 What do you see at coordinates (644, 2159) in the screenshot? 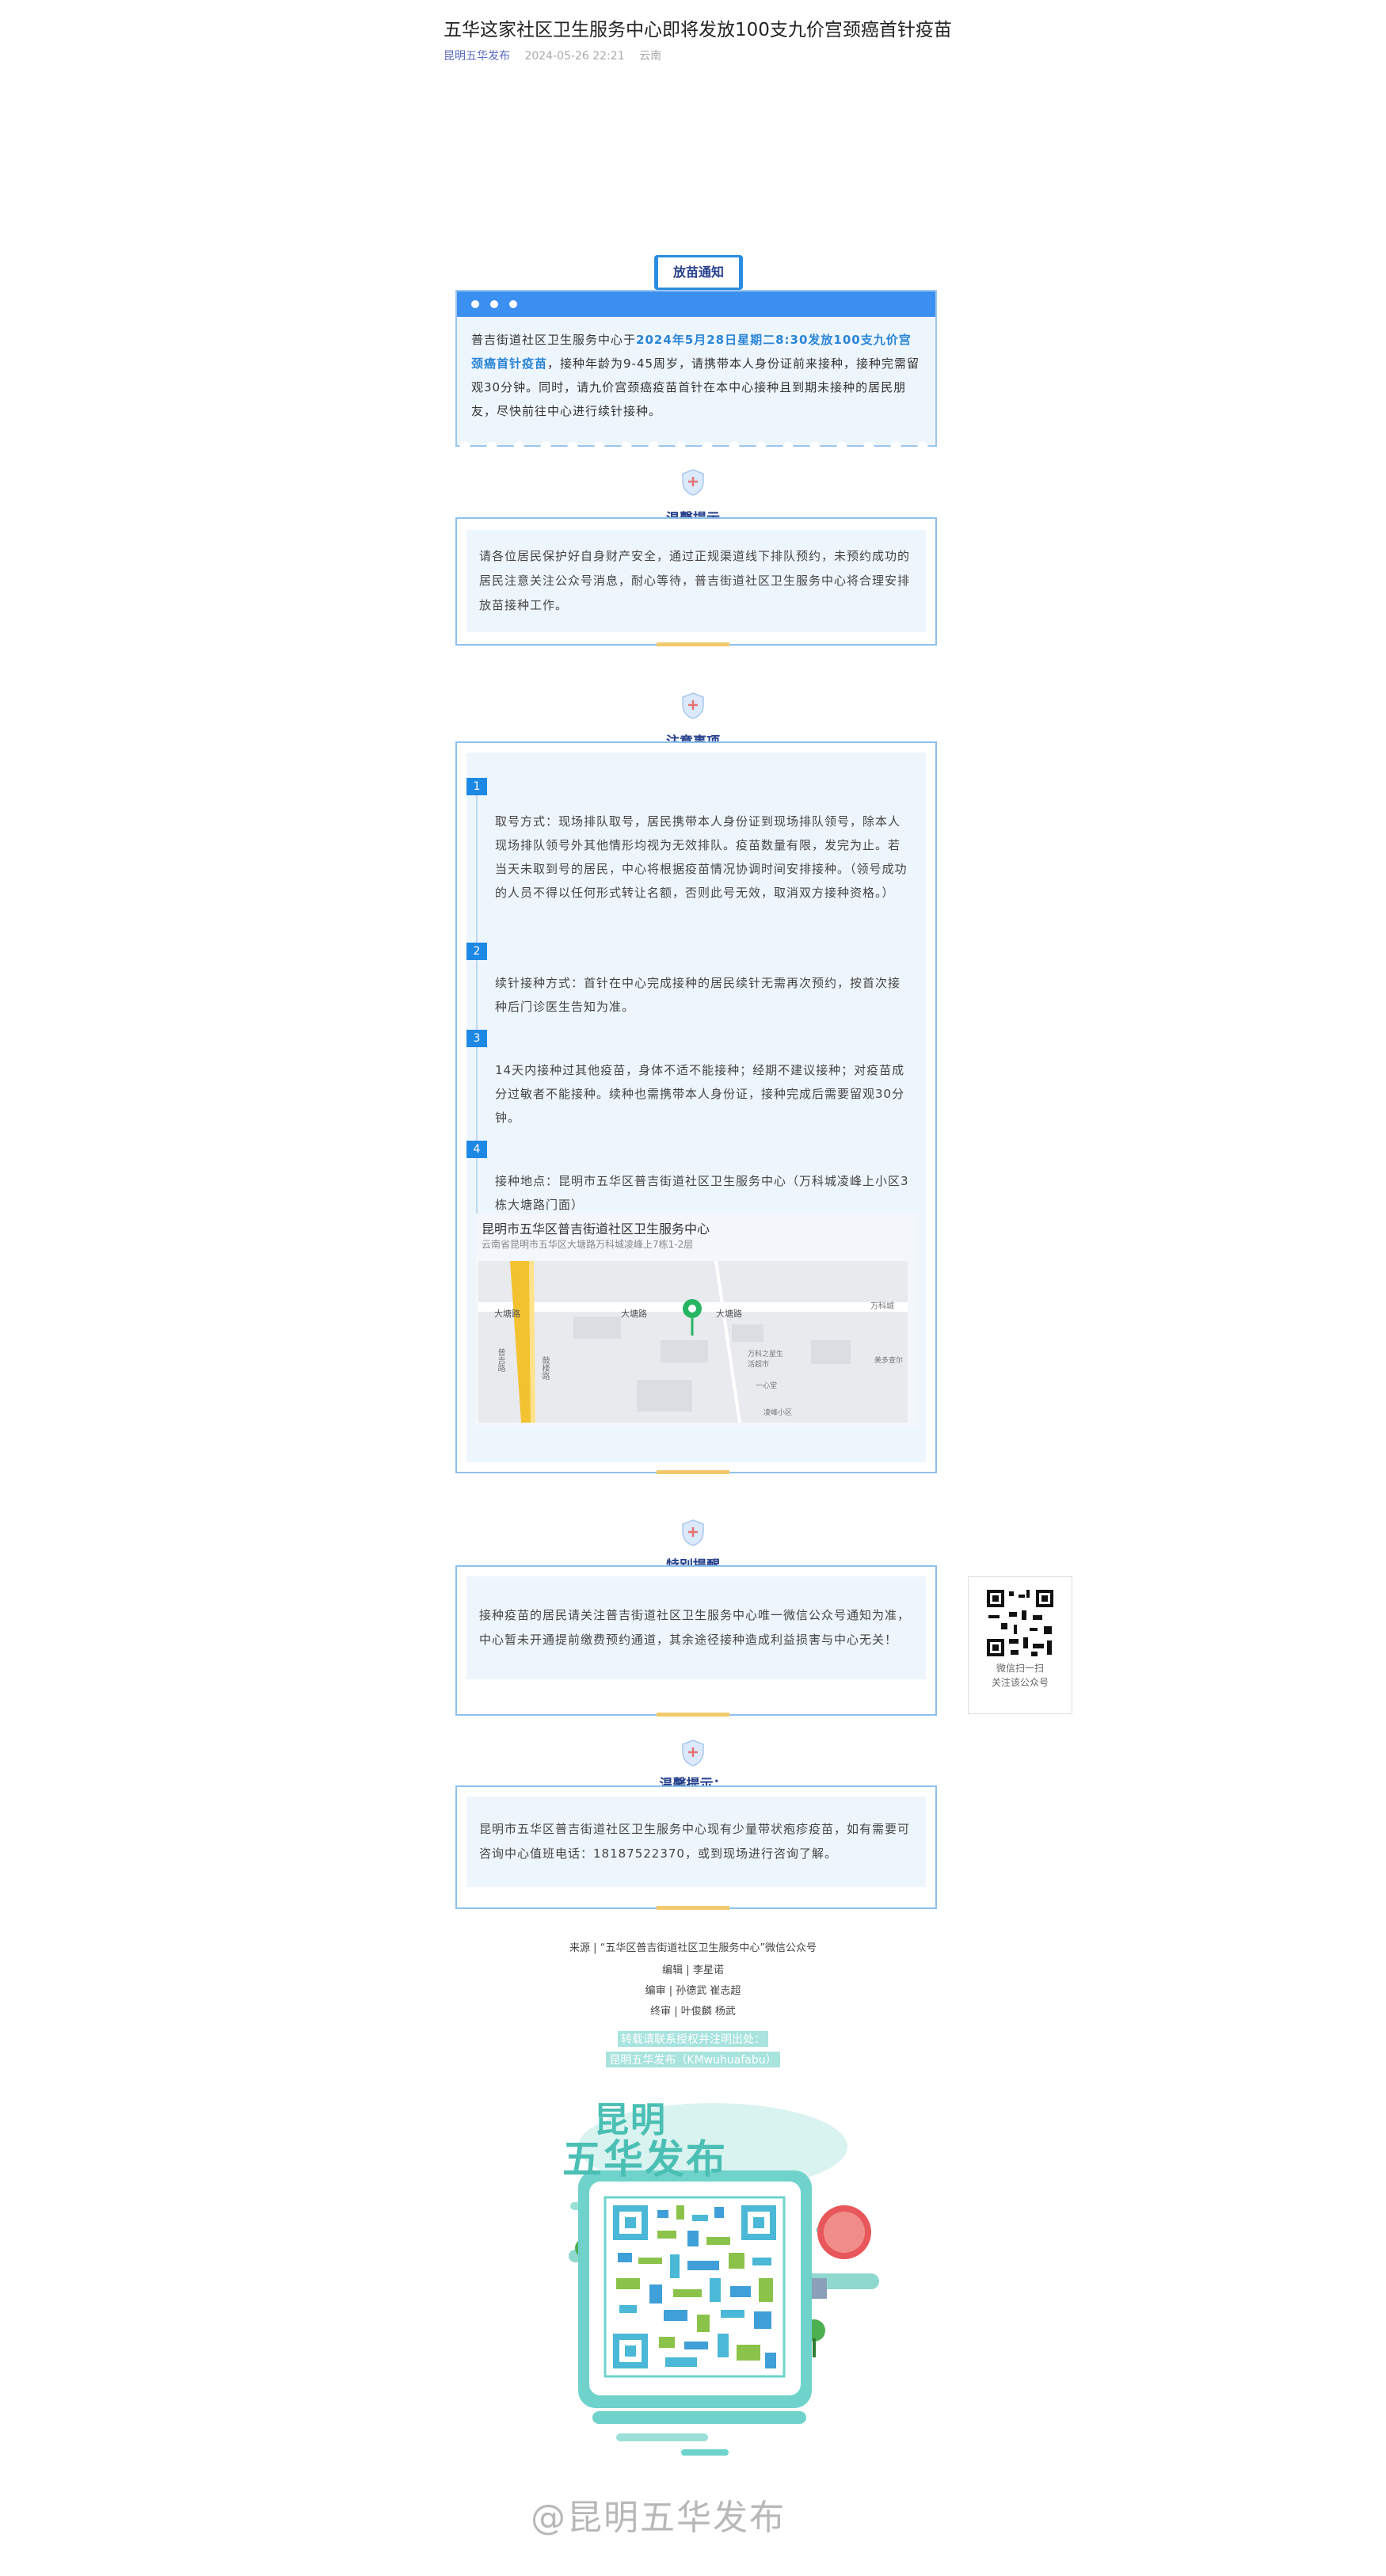
I see `poster-brand-line2: 五华发布` at bounding box center [644, 2159].